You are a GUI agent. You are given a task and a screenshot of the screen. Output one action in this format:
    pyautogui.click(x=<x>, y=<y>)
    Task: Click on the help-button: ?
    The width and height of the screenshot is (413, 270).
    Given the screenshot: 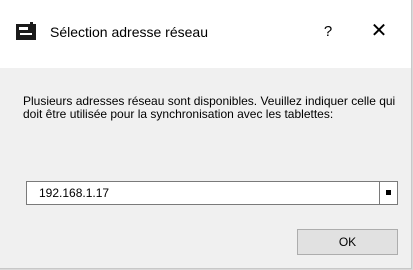 What is the action you would take?
    pyautogui.click(x=328, y=32)
    